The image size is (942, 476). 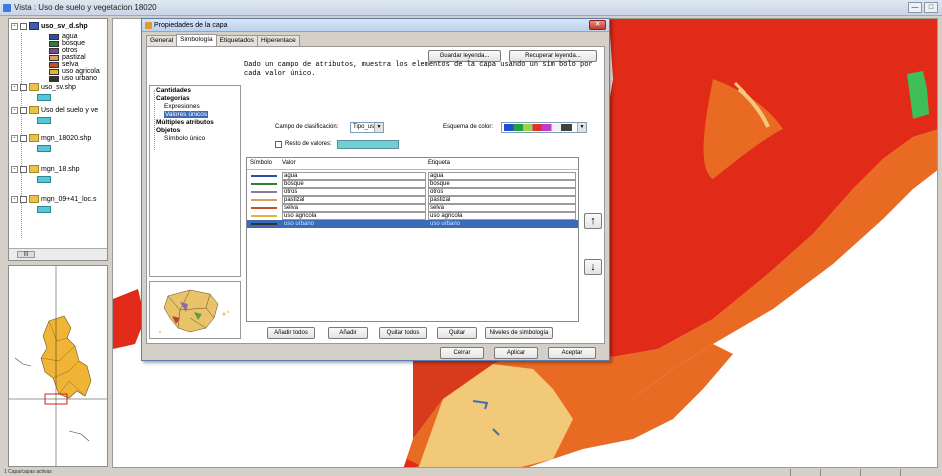 What do you see at coordinates (278, 40) in the screenshot?
I see `tab-hyperlink: Hiperenlace` at bounding box center [278, 40].